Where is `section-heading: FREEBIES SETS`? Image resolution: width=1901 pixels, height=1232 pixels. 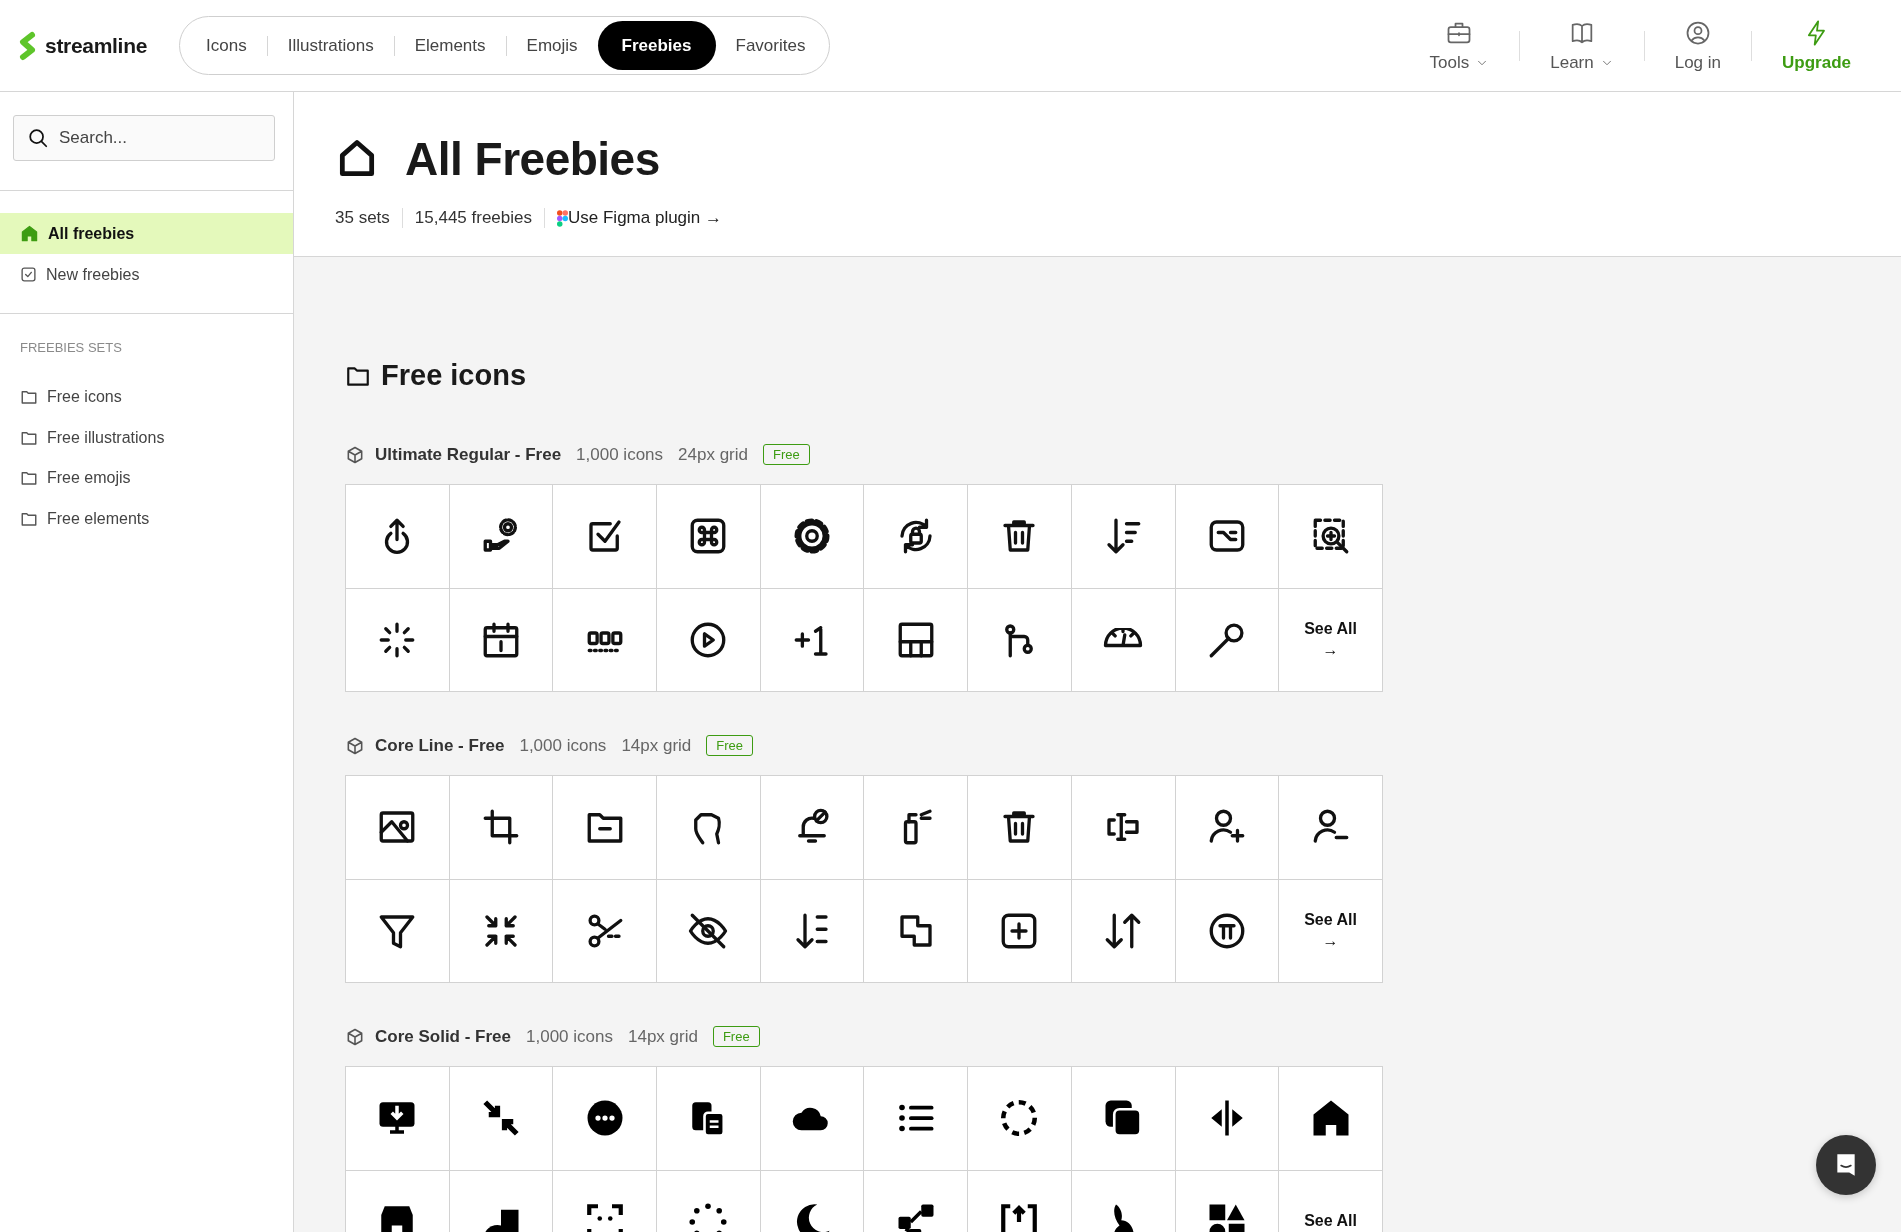
section-heading: FREEBIES SETS is located at coordinates (71, 347).